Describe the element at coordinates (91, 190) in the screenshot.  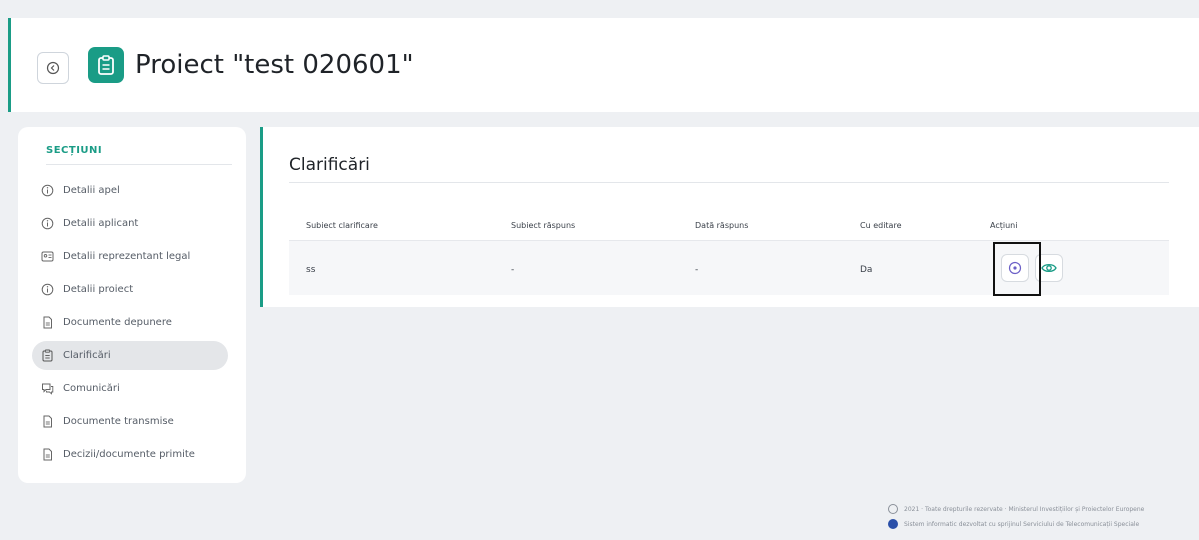
I see `sidebar-item-label: Detalii apel` at that location.